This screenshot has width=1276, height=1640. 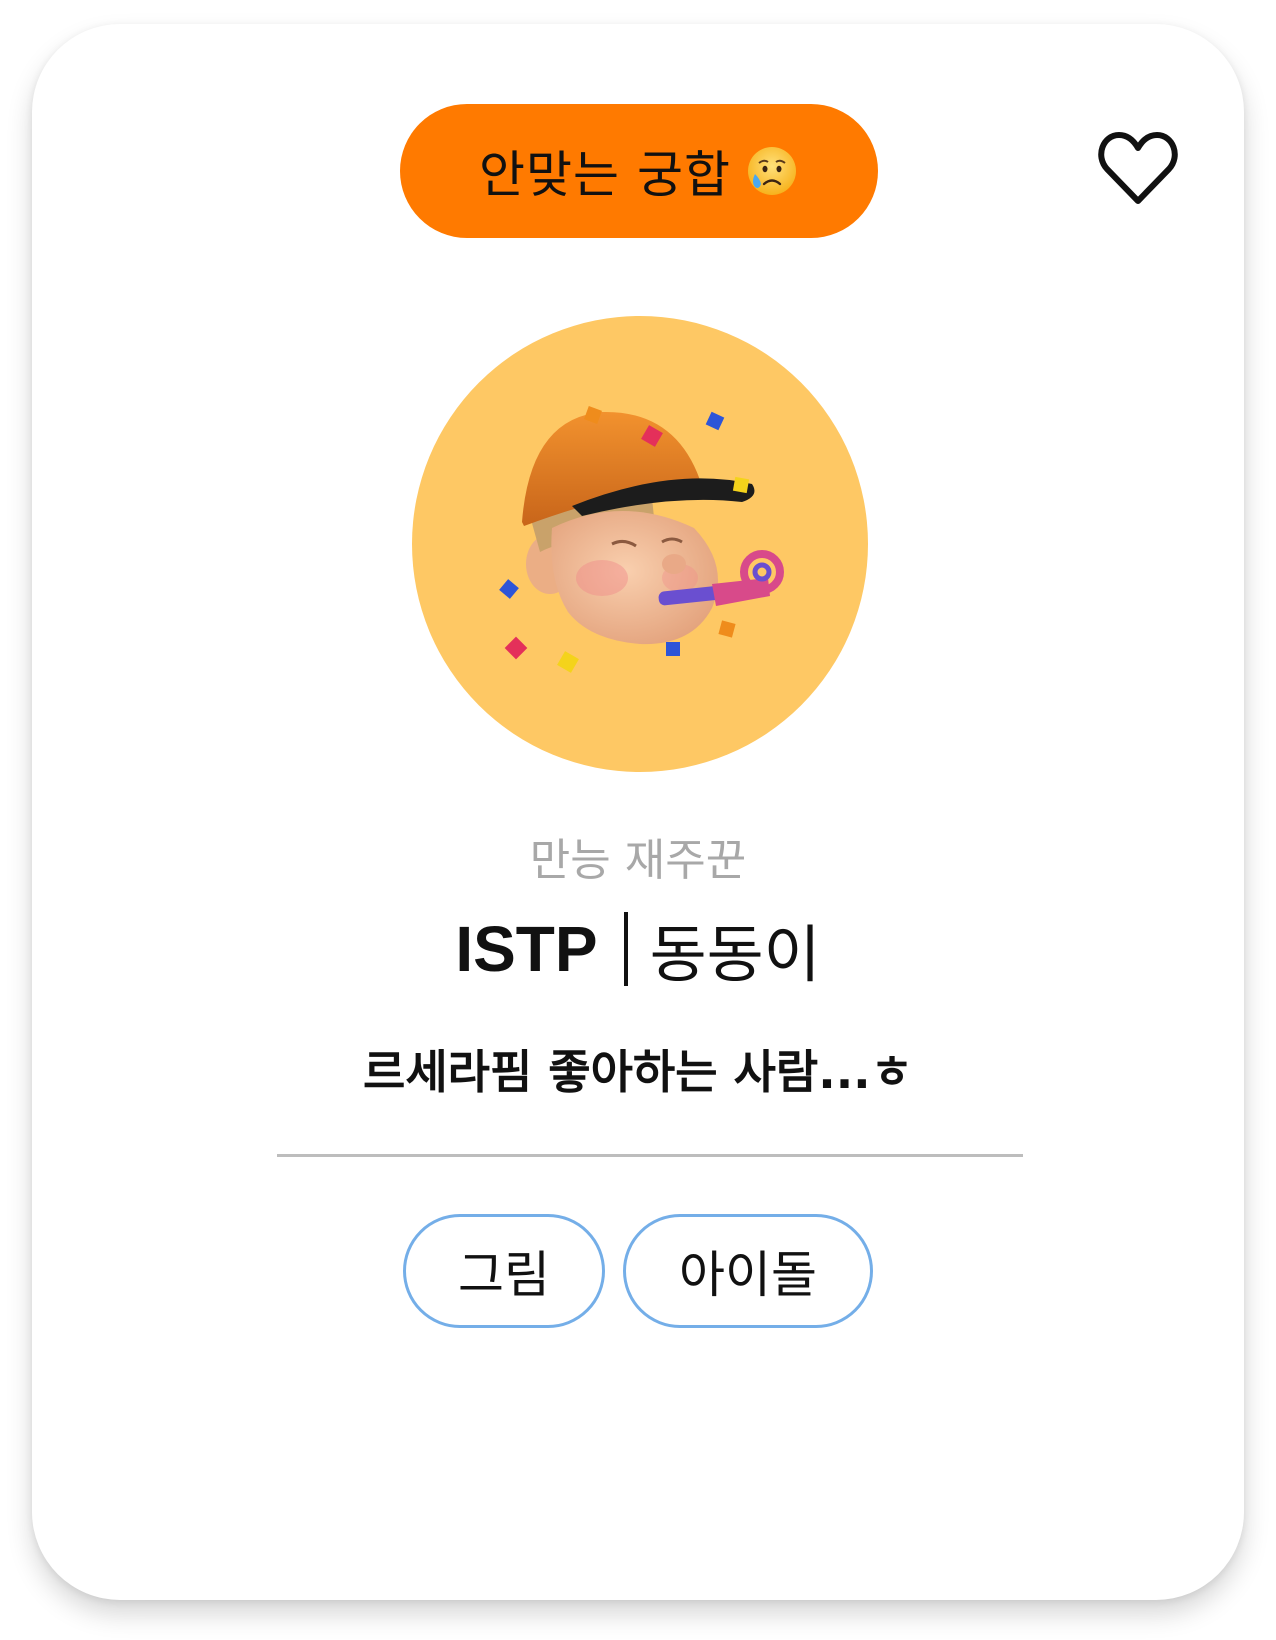 I want to click on compatibility-badge: 안맞는 궁합, so click(x=639, y=171).